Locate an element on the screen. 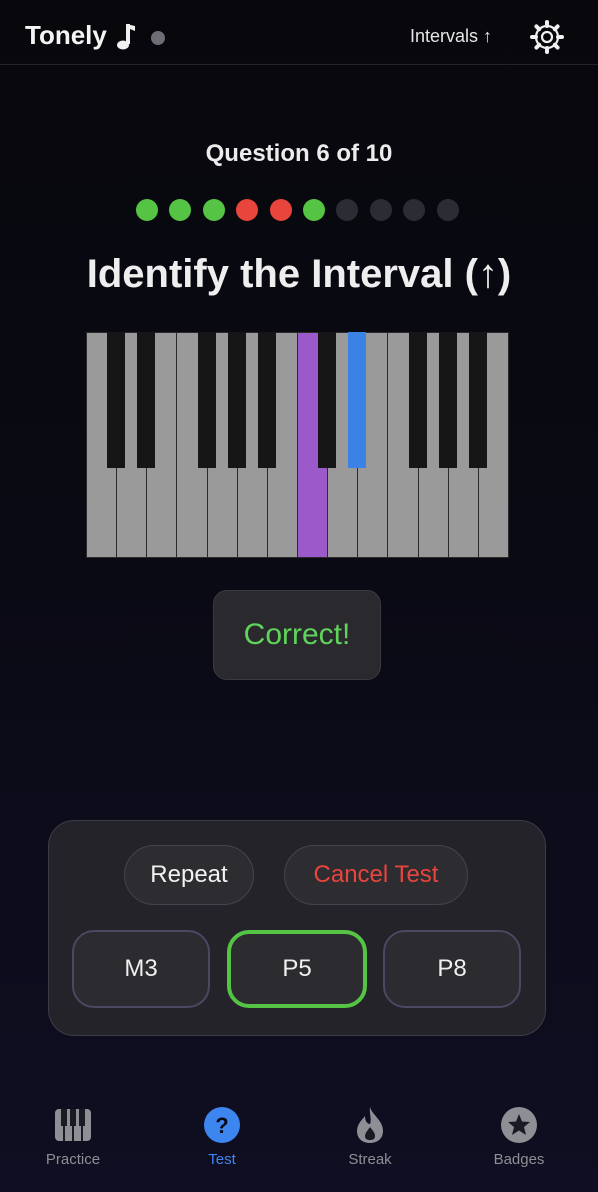  tab-practice: Practice is located at coordinates (73, 1136).